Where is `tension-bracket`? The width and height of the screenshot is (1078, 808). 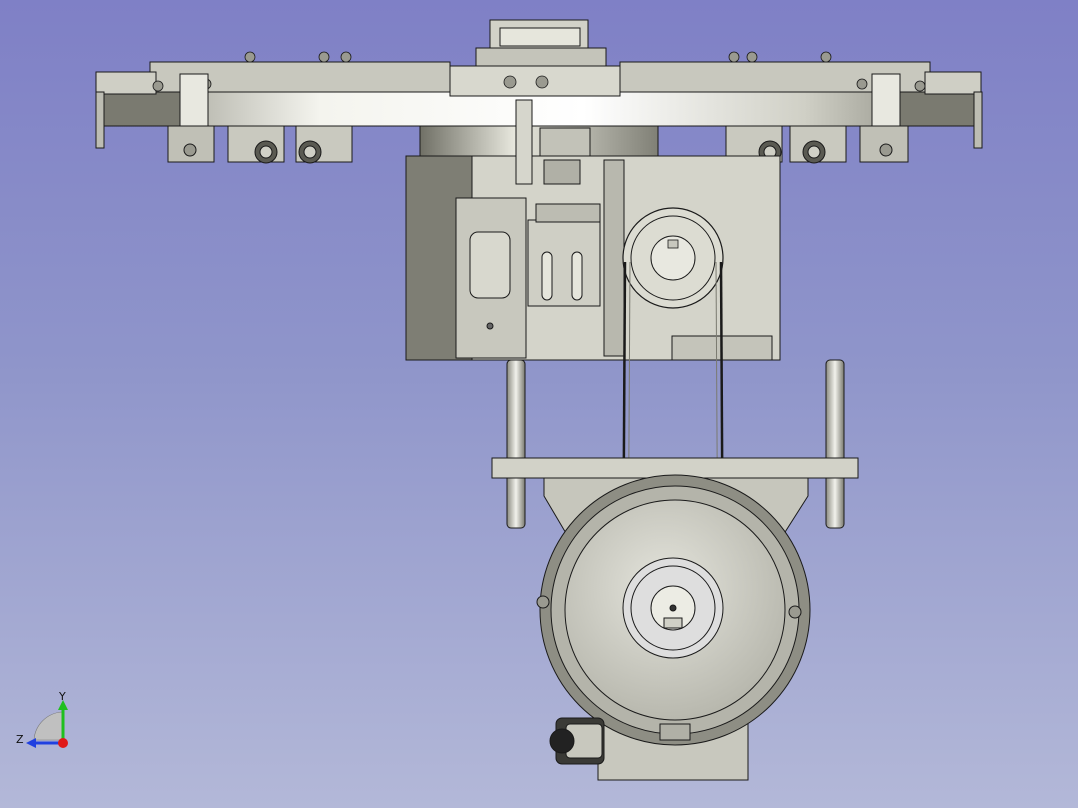 tension-bracket is located at coordinates (564, 263).